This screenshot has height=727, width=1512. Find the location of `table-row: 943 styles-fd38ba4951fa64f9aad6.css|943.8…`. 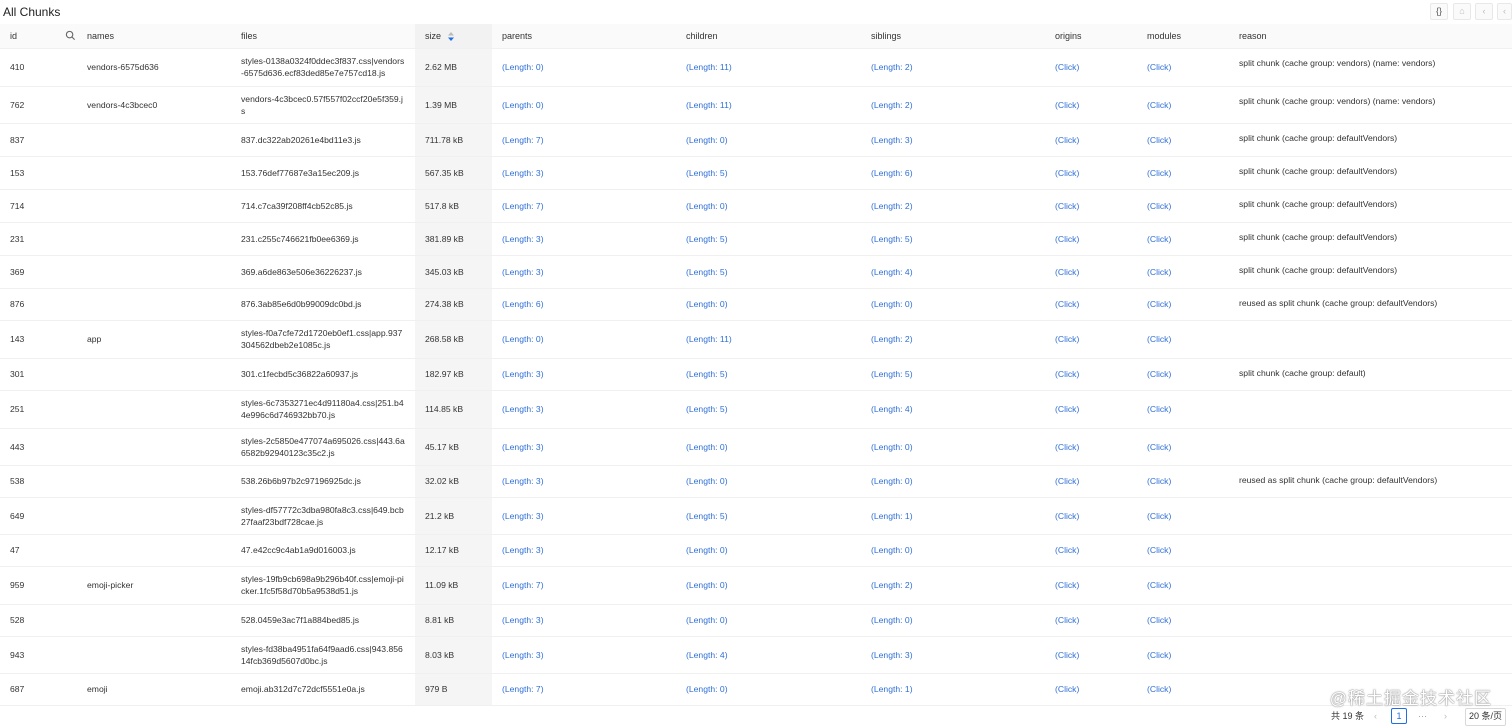

table-row: 943 styles-fd38ba4951fa64f9aad6.css|943.8… is located at coordinates (756, 655).